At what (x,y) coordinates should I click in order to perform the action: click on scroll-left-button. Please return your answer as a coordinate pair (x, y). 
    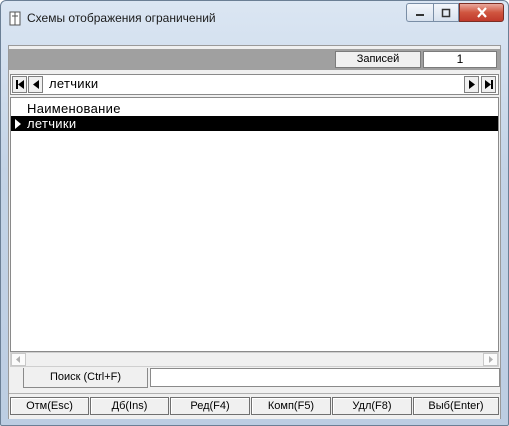
    Looking at the image, I should click on (18, 359).